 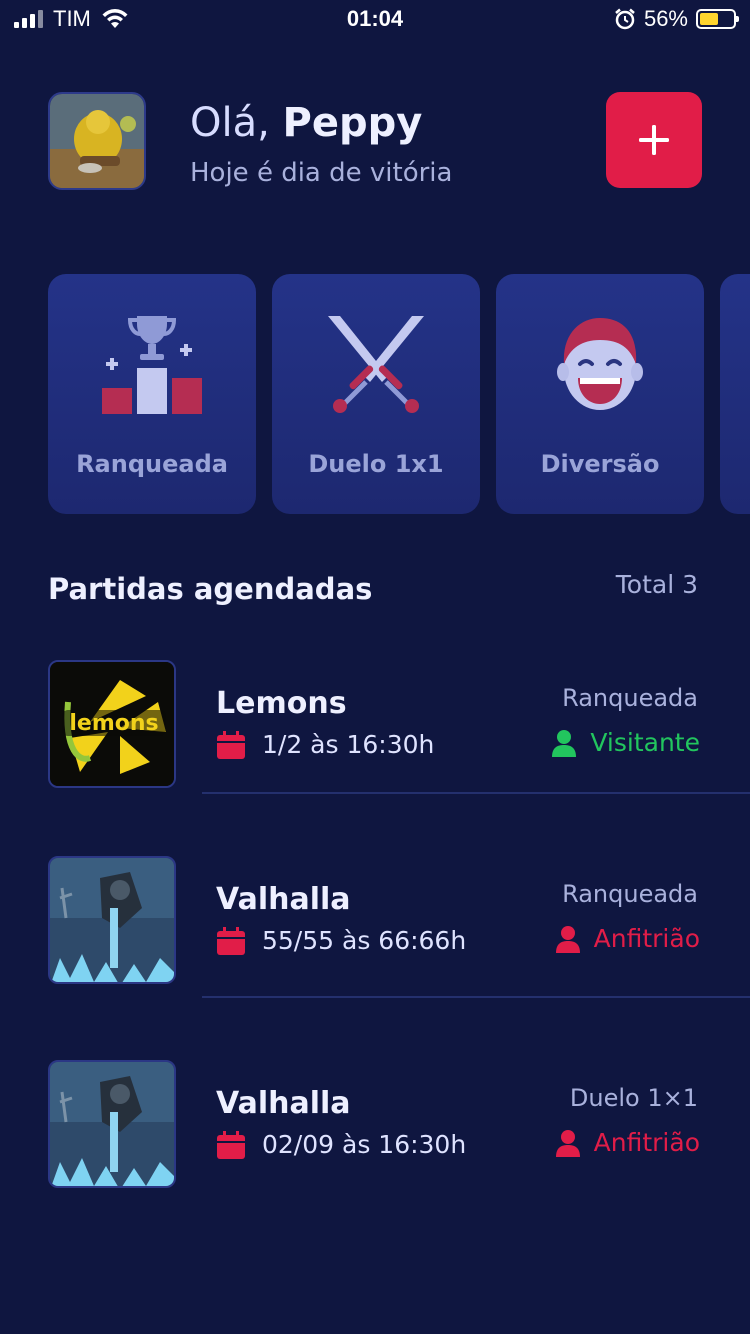 I want to click on plus-icon, so click(x=654, y=140).